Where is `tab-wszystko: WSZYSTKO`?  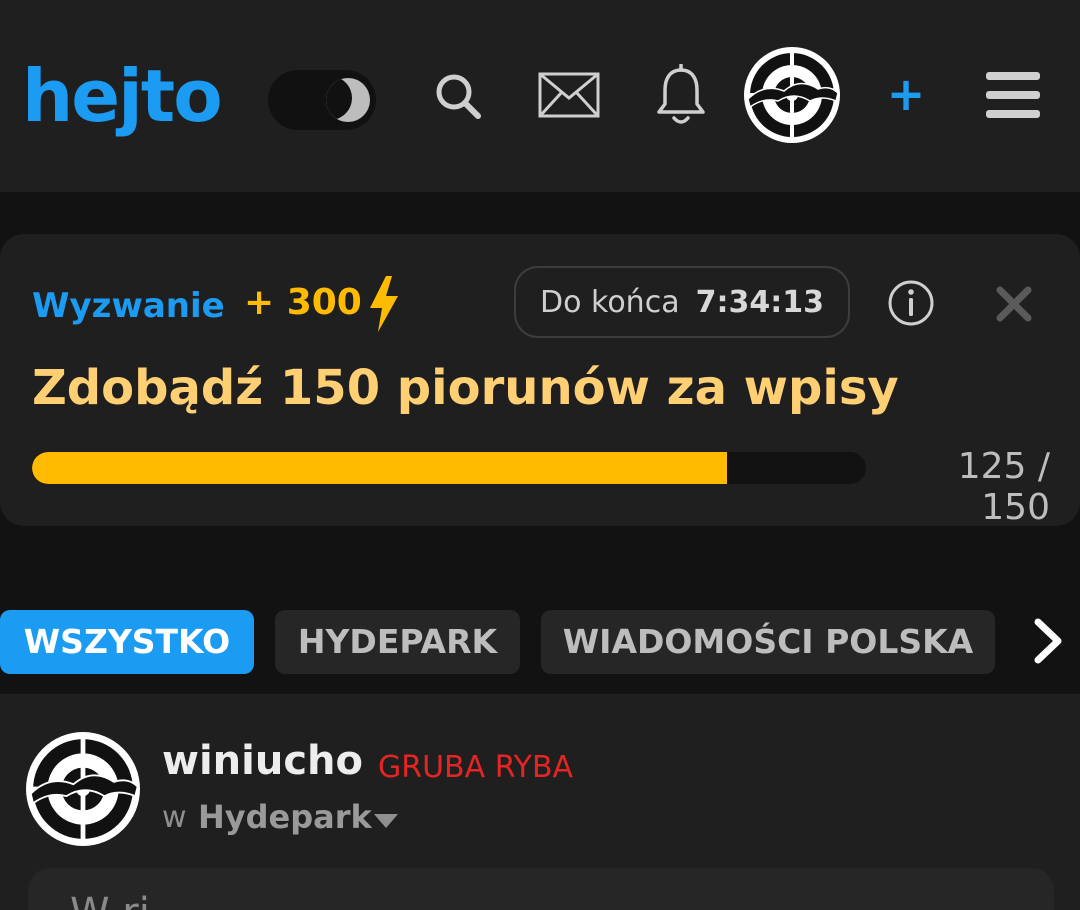 tab-wszystko: WSZYSTKO is located at coordinates (127, 642).